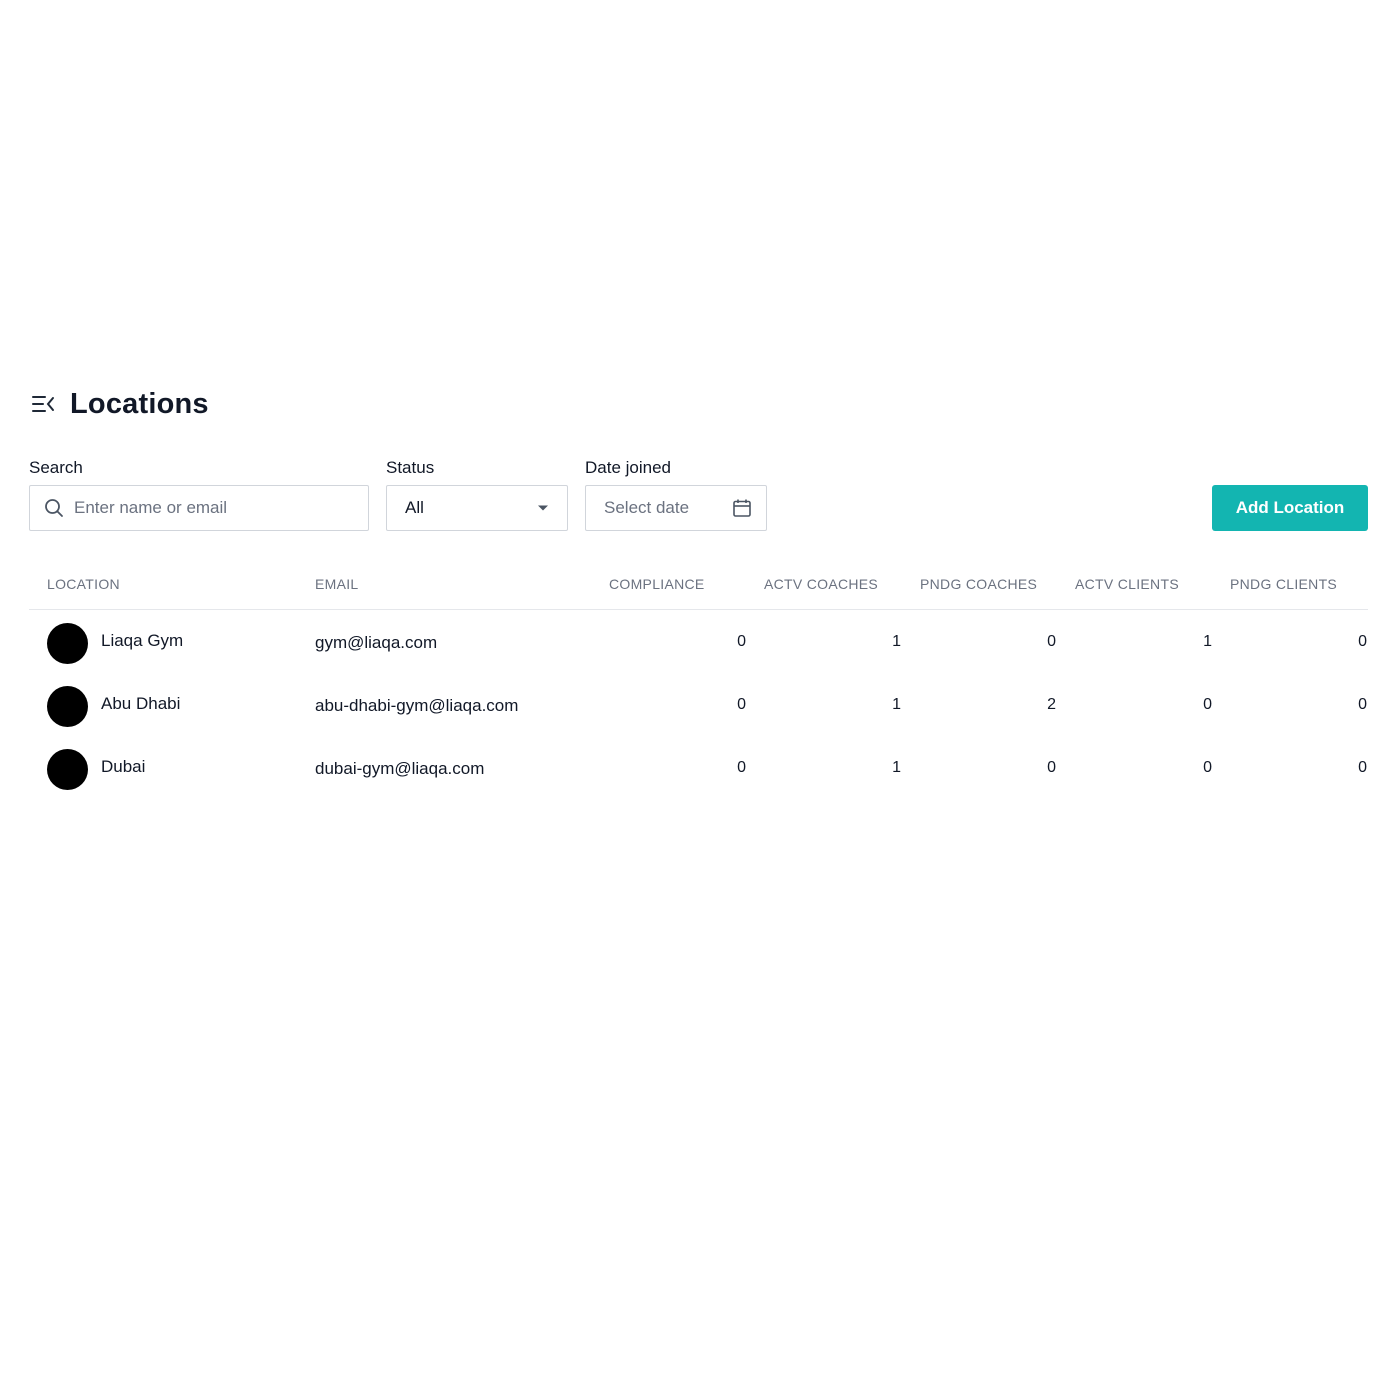  I want to click on location-email: abu-dhabi-gym@liaqa.com, so click(417, 705).